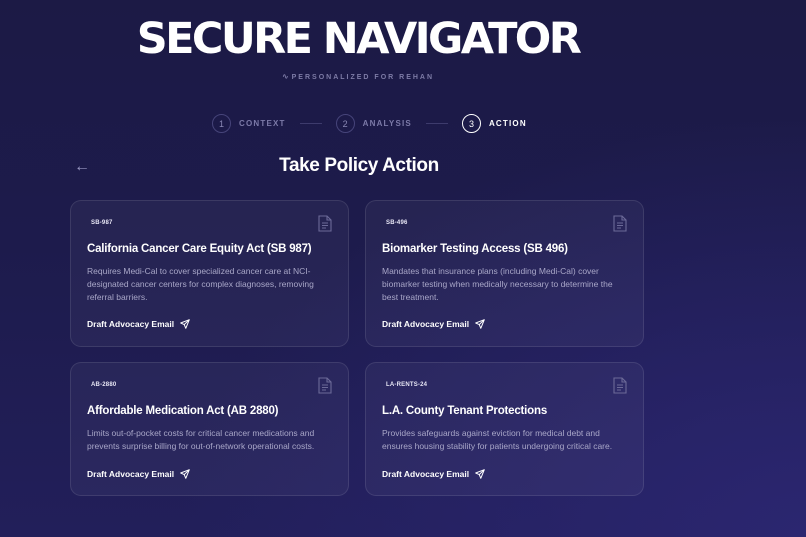 This screenshot has height=537, width=806. I want to click on step-label: CONTEXT, so click(262, 123).